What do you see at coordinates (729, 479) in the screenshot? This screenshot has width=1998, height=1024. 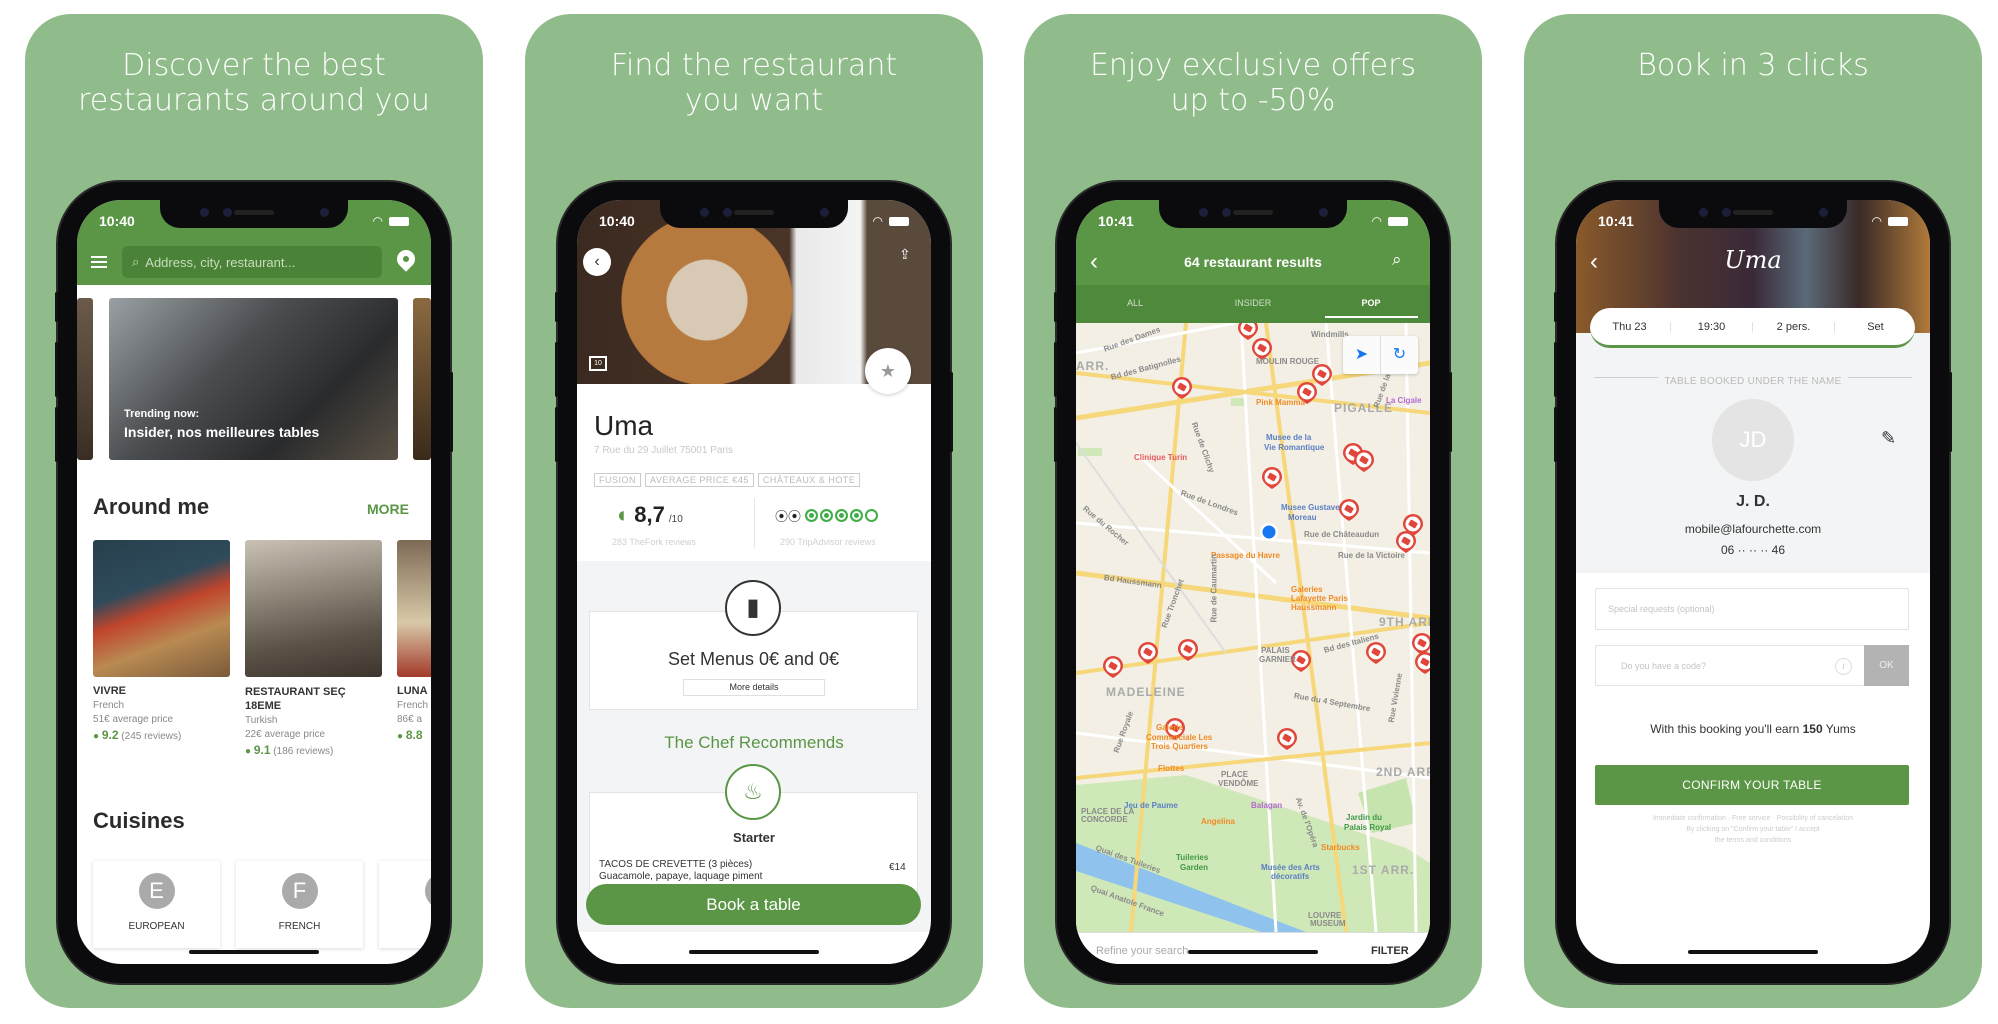 I see `tag-list: FUSION AVERAGE PRICE €45 CHÂTEAUX & HOTE` at bounding box center [729, 479].